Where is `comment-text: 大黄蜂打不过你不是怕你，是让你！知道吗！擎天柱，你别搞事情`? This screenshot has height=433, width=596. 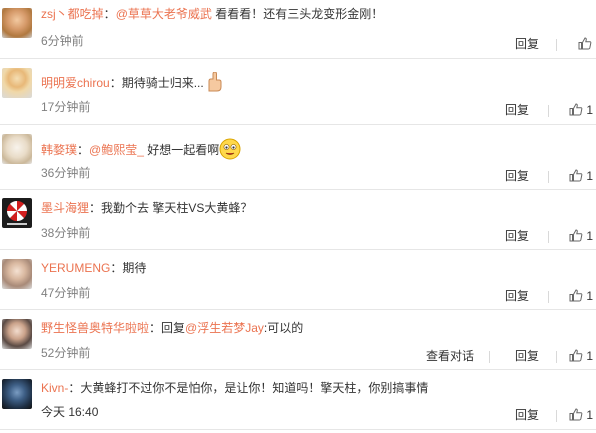 comment-text: 大黄蜂打不过你不是怕你，是让你！知道吗！擎天柱，你别搞事情 is located at coordinates (254, 388).